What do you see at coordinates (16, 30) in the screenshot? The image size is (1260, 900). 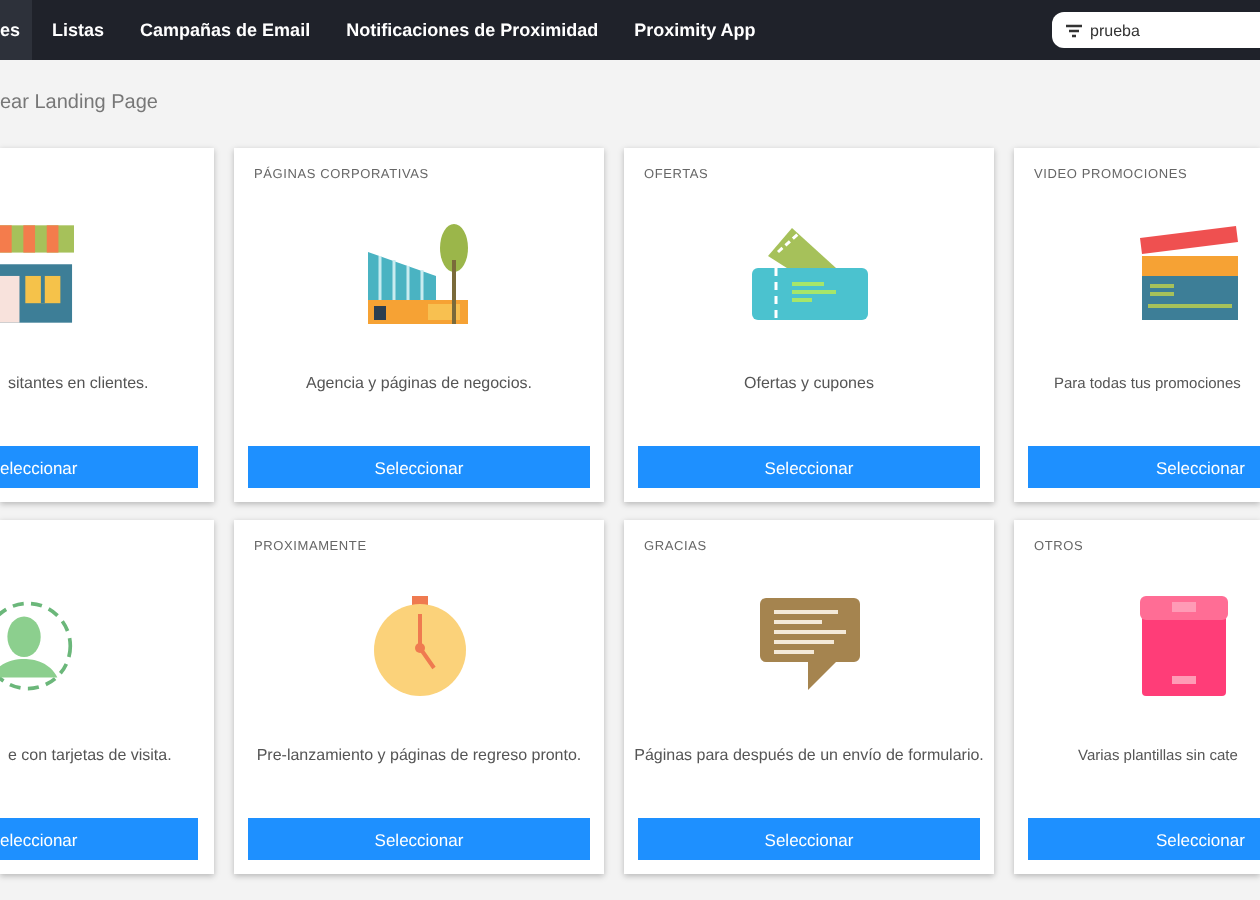 I see `nav-link: es` at bounding box center [16, 30].